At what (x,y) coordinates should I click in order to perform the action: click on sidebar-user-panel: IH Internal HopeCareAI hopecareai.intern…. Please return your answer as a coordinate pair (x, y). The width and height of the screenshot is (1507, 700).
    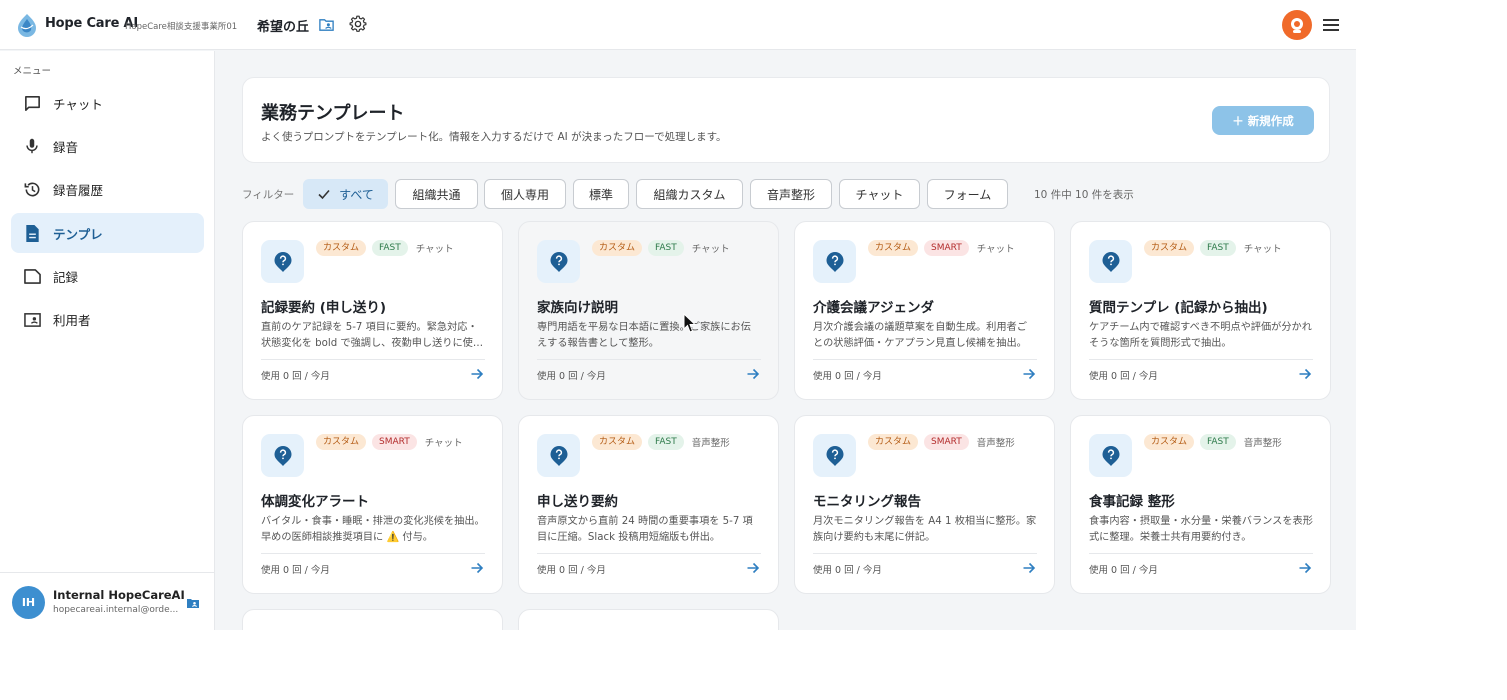
    Looking at the image, I should click on (107, 601).